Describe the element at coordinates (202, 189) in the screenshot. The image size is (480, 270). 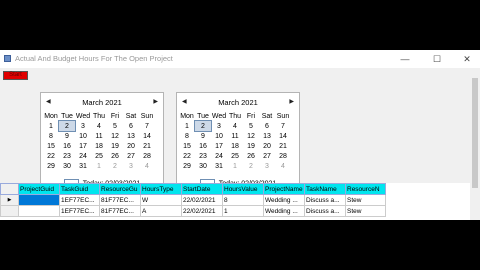
I see `column-header: StartDate` at that location.